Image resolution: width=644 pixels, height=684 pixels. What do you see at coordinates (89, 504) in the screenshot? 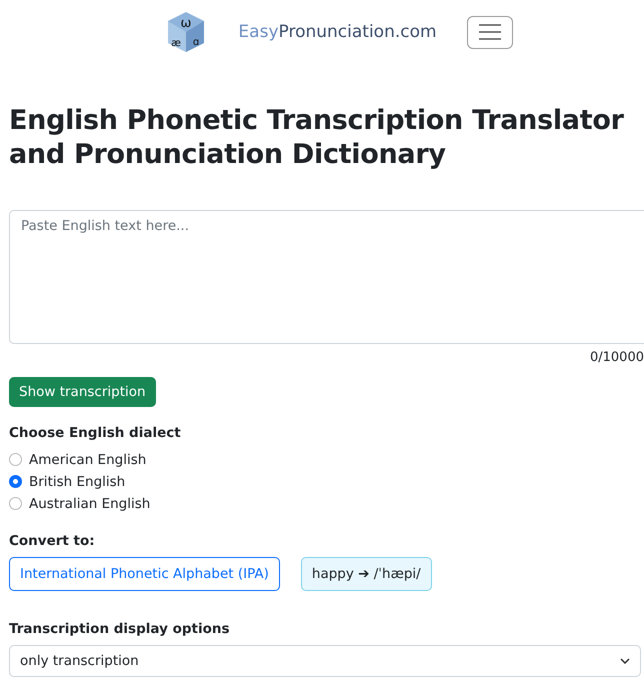
I see `radio-label: Australian English` at bounding box center [89, 504].